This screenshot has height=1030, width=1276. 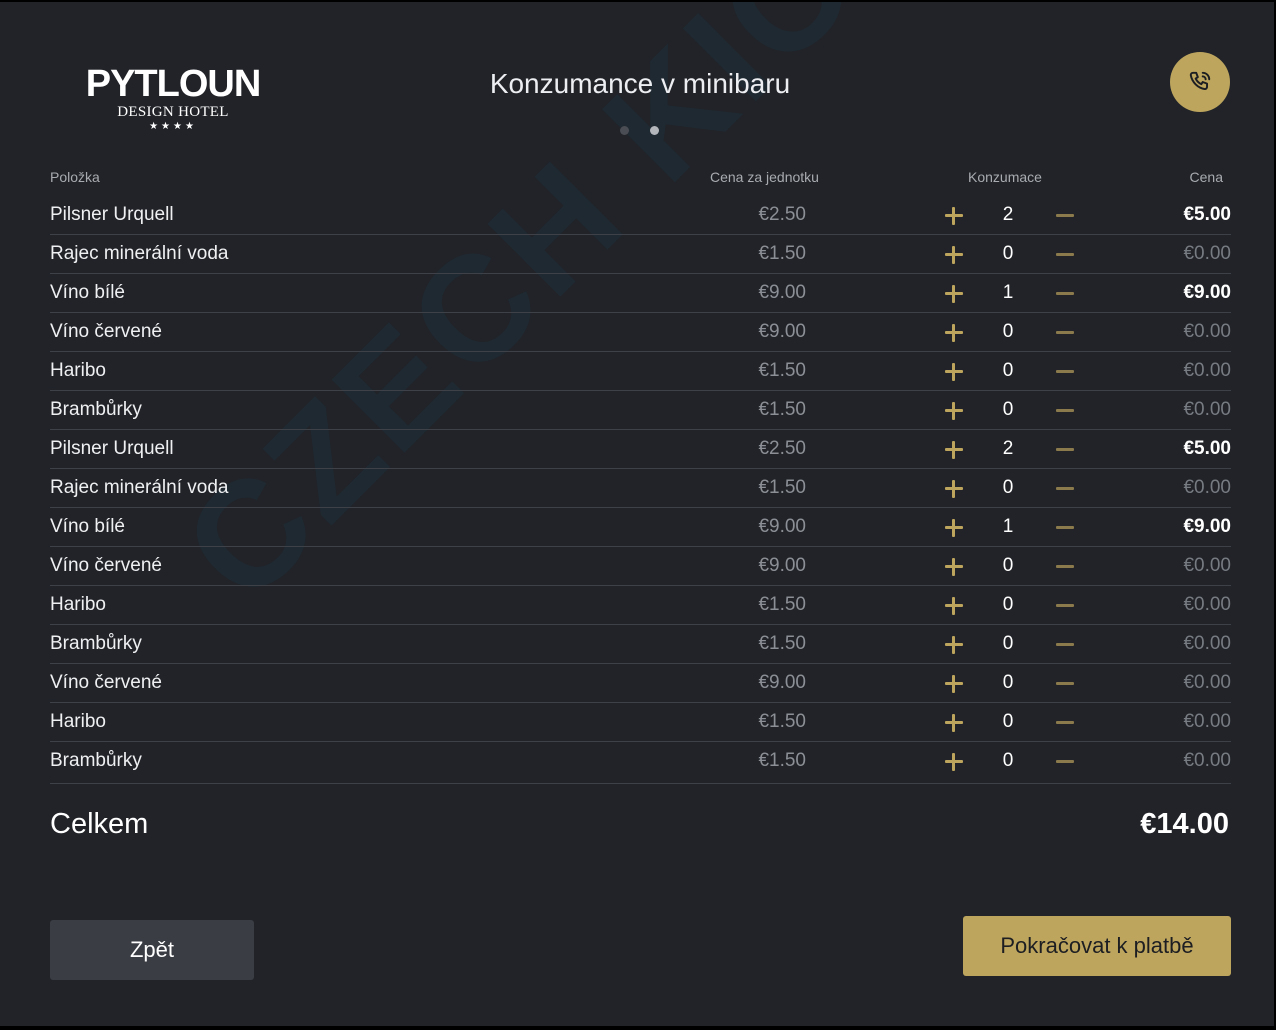 What do you see at coordinates (99, 824) in the screenshot?
I see `total-label: Celkem` at bounding box center [99, 824].